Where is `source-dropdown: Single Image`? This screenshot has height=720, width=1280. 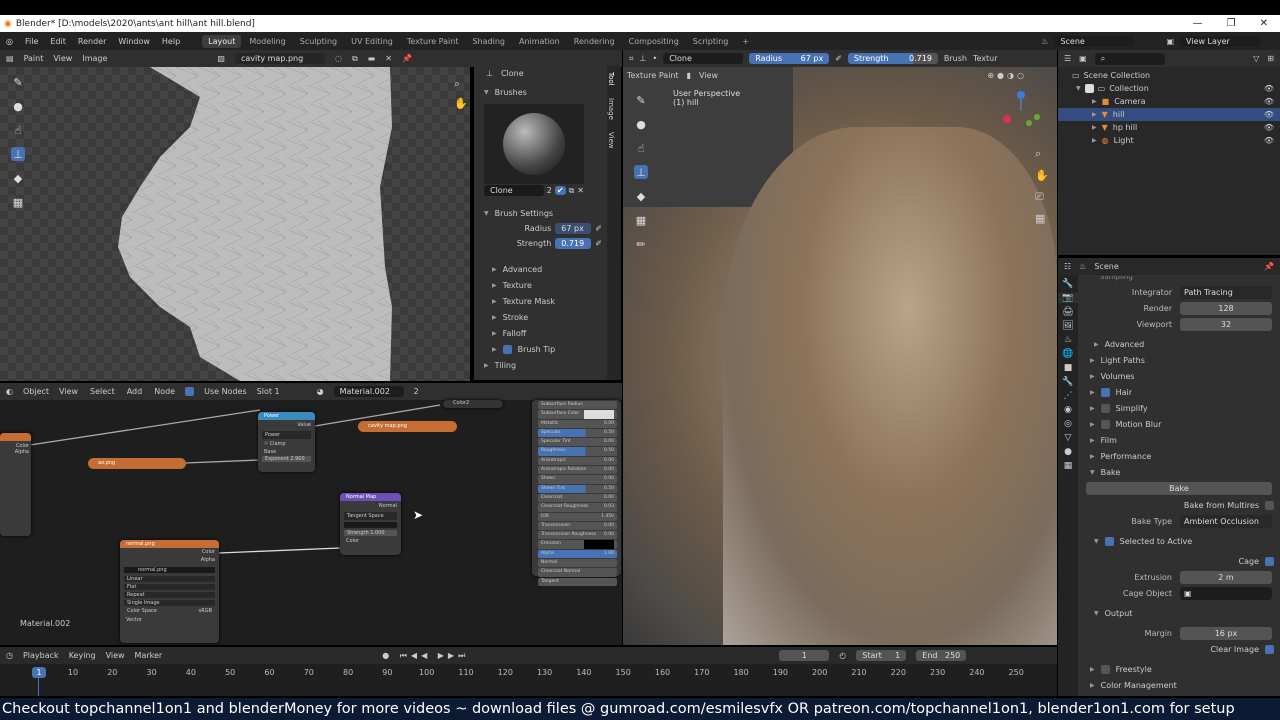 source-dropdown: Single Image is located at coordinates (169, 603).